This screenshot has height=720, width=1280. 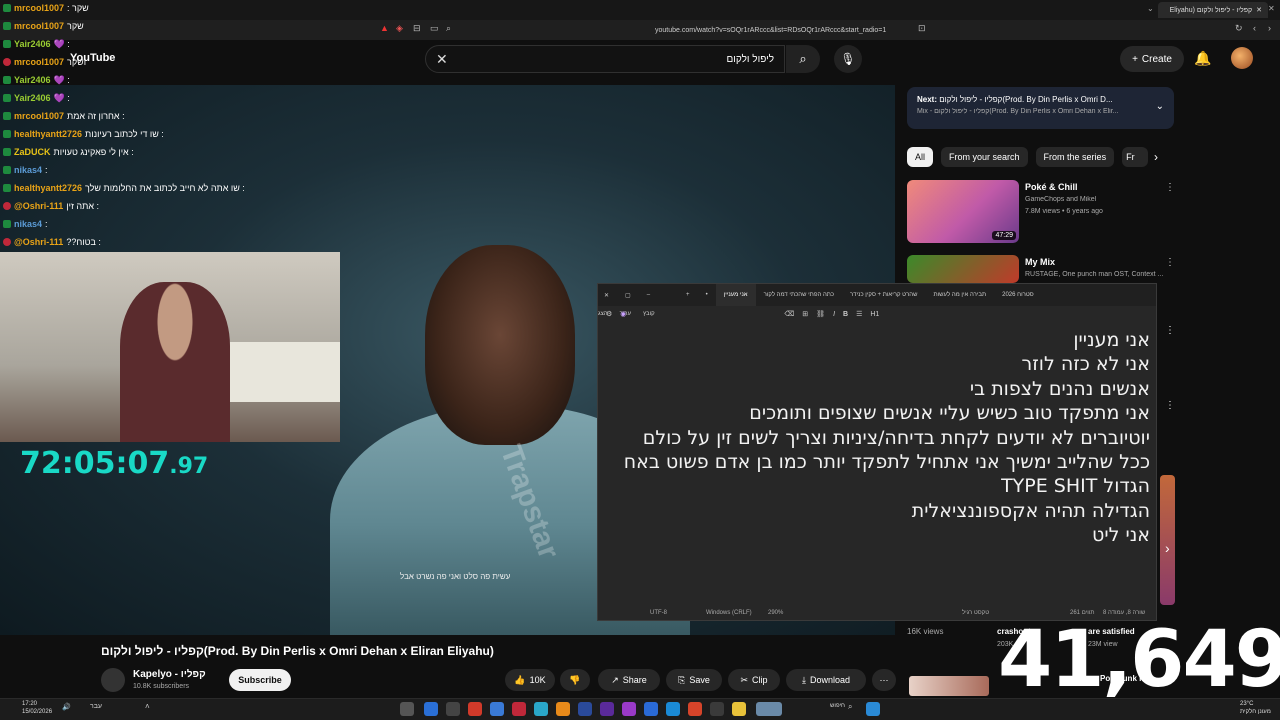 What do you see at coordinates (803, 59) in the screenshot?
I see `search-button: ⌕` at bounding box center [803, 59].